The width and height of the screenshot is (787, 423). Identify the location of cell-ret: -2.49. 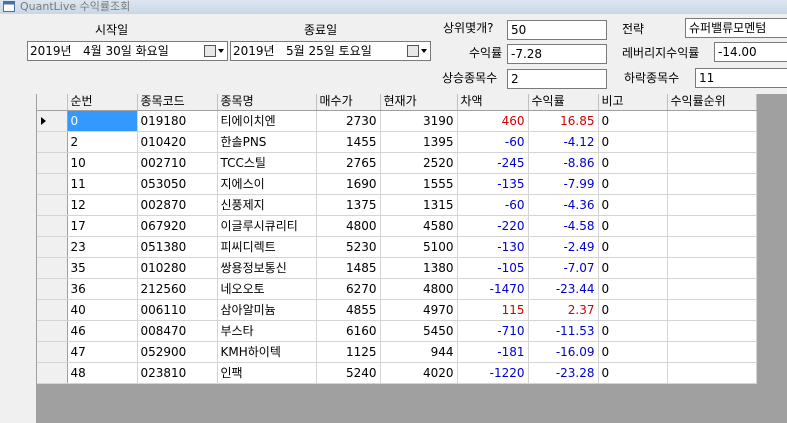
(563, 247).